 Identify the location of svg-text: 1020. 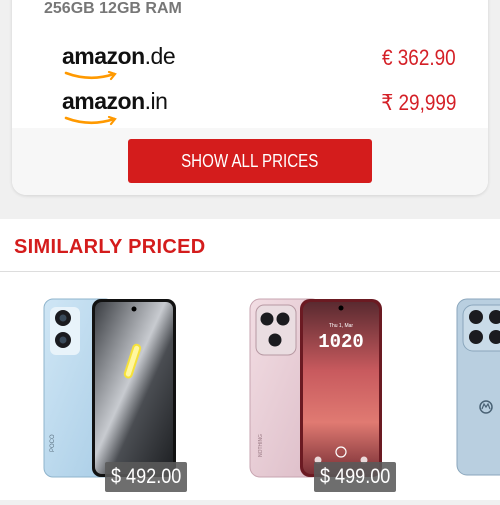
(341, 342).